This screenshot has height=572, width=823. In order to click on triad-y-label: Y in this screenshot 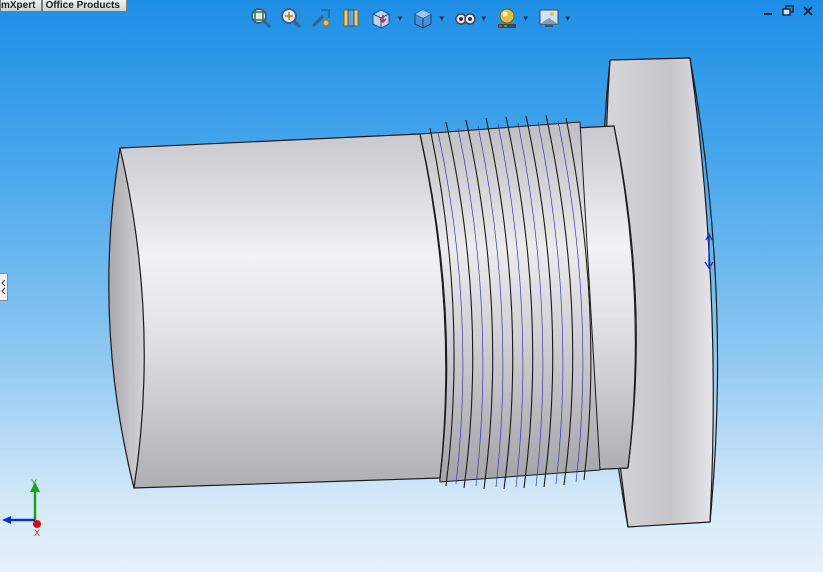, I will do `click(34, 483)`.